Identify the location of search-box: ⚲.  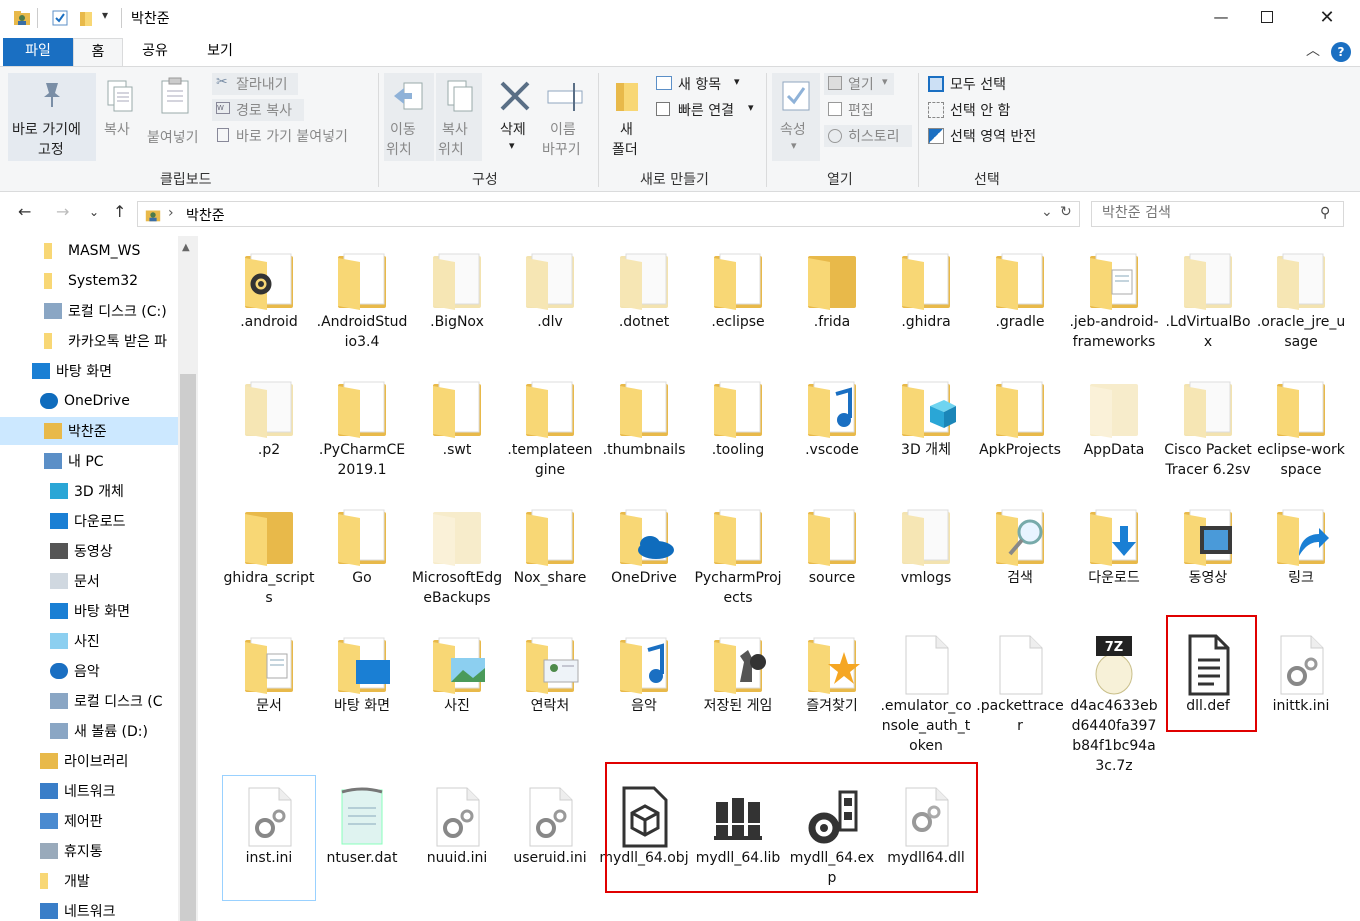
(1217, 214).